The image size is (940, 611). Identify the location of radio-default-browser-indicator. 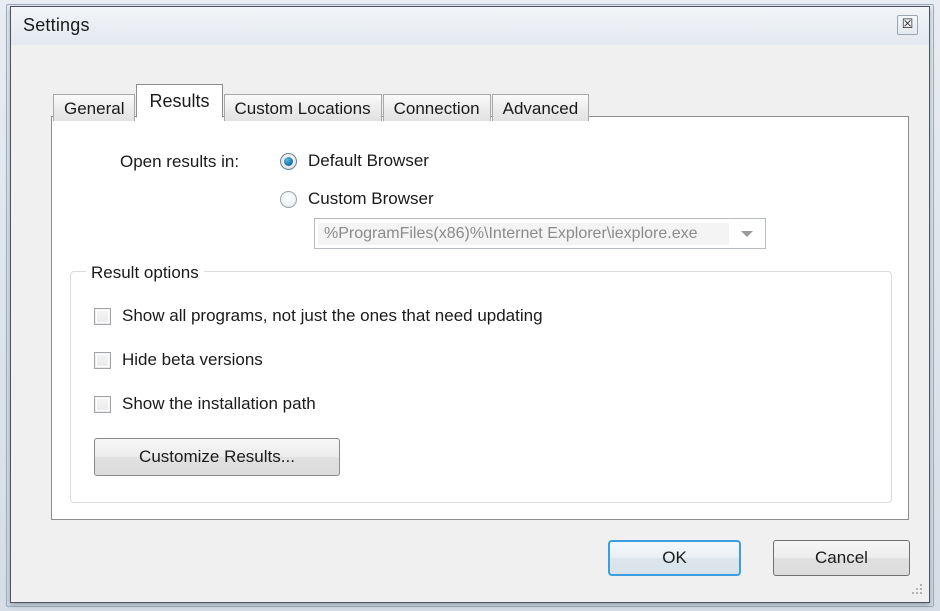
(288, 161).